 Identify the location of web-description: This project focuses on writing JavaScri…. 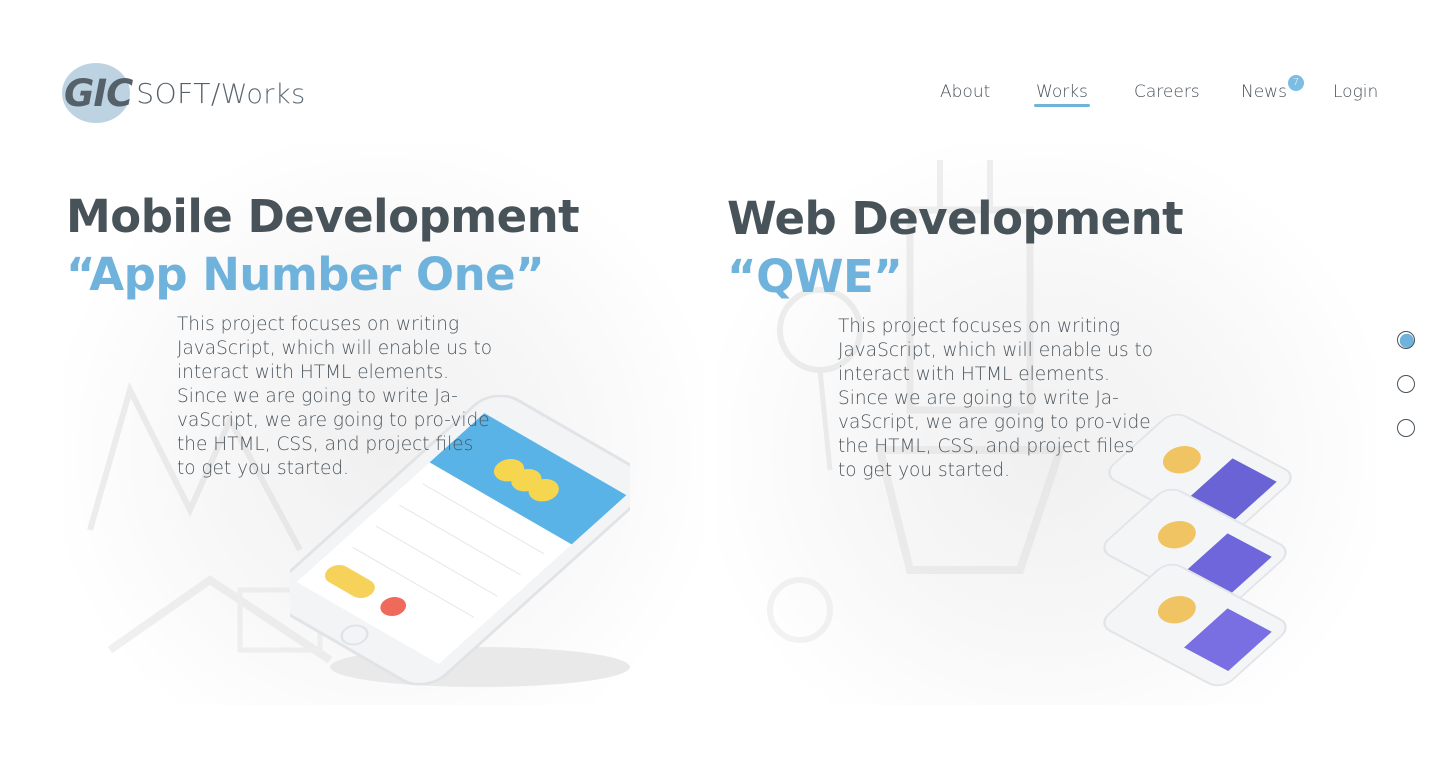
(996, 398).